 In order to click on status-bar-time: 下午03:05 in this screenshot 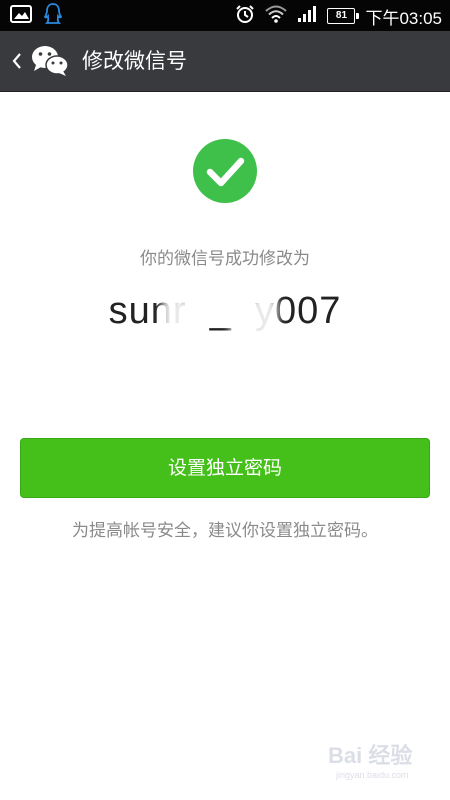, I will do `click(403, 18)`.